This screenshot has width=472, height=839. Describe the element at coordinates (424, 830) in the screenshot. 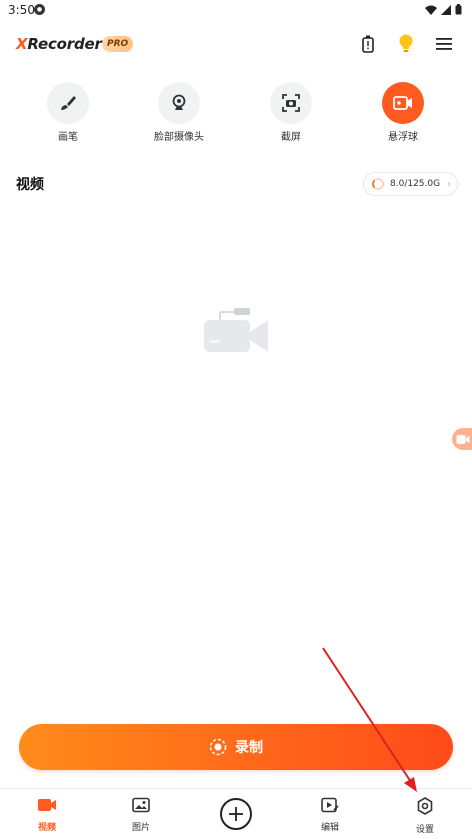

I see `nav-label: 设置` at that location.